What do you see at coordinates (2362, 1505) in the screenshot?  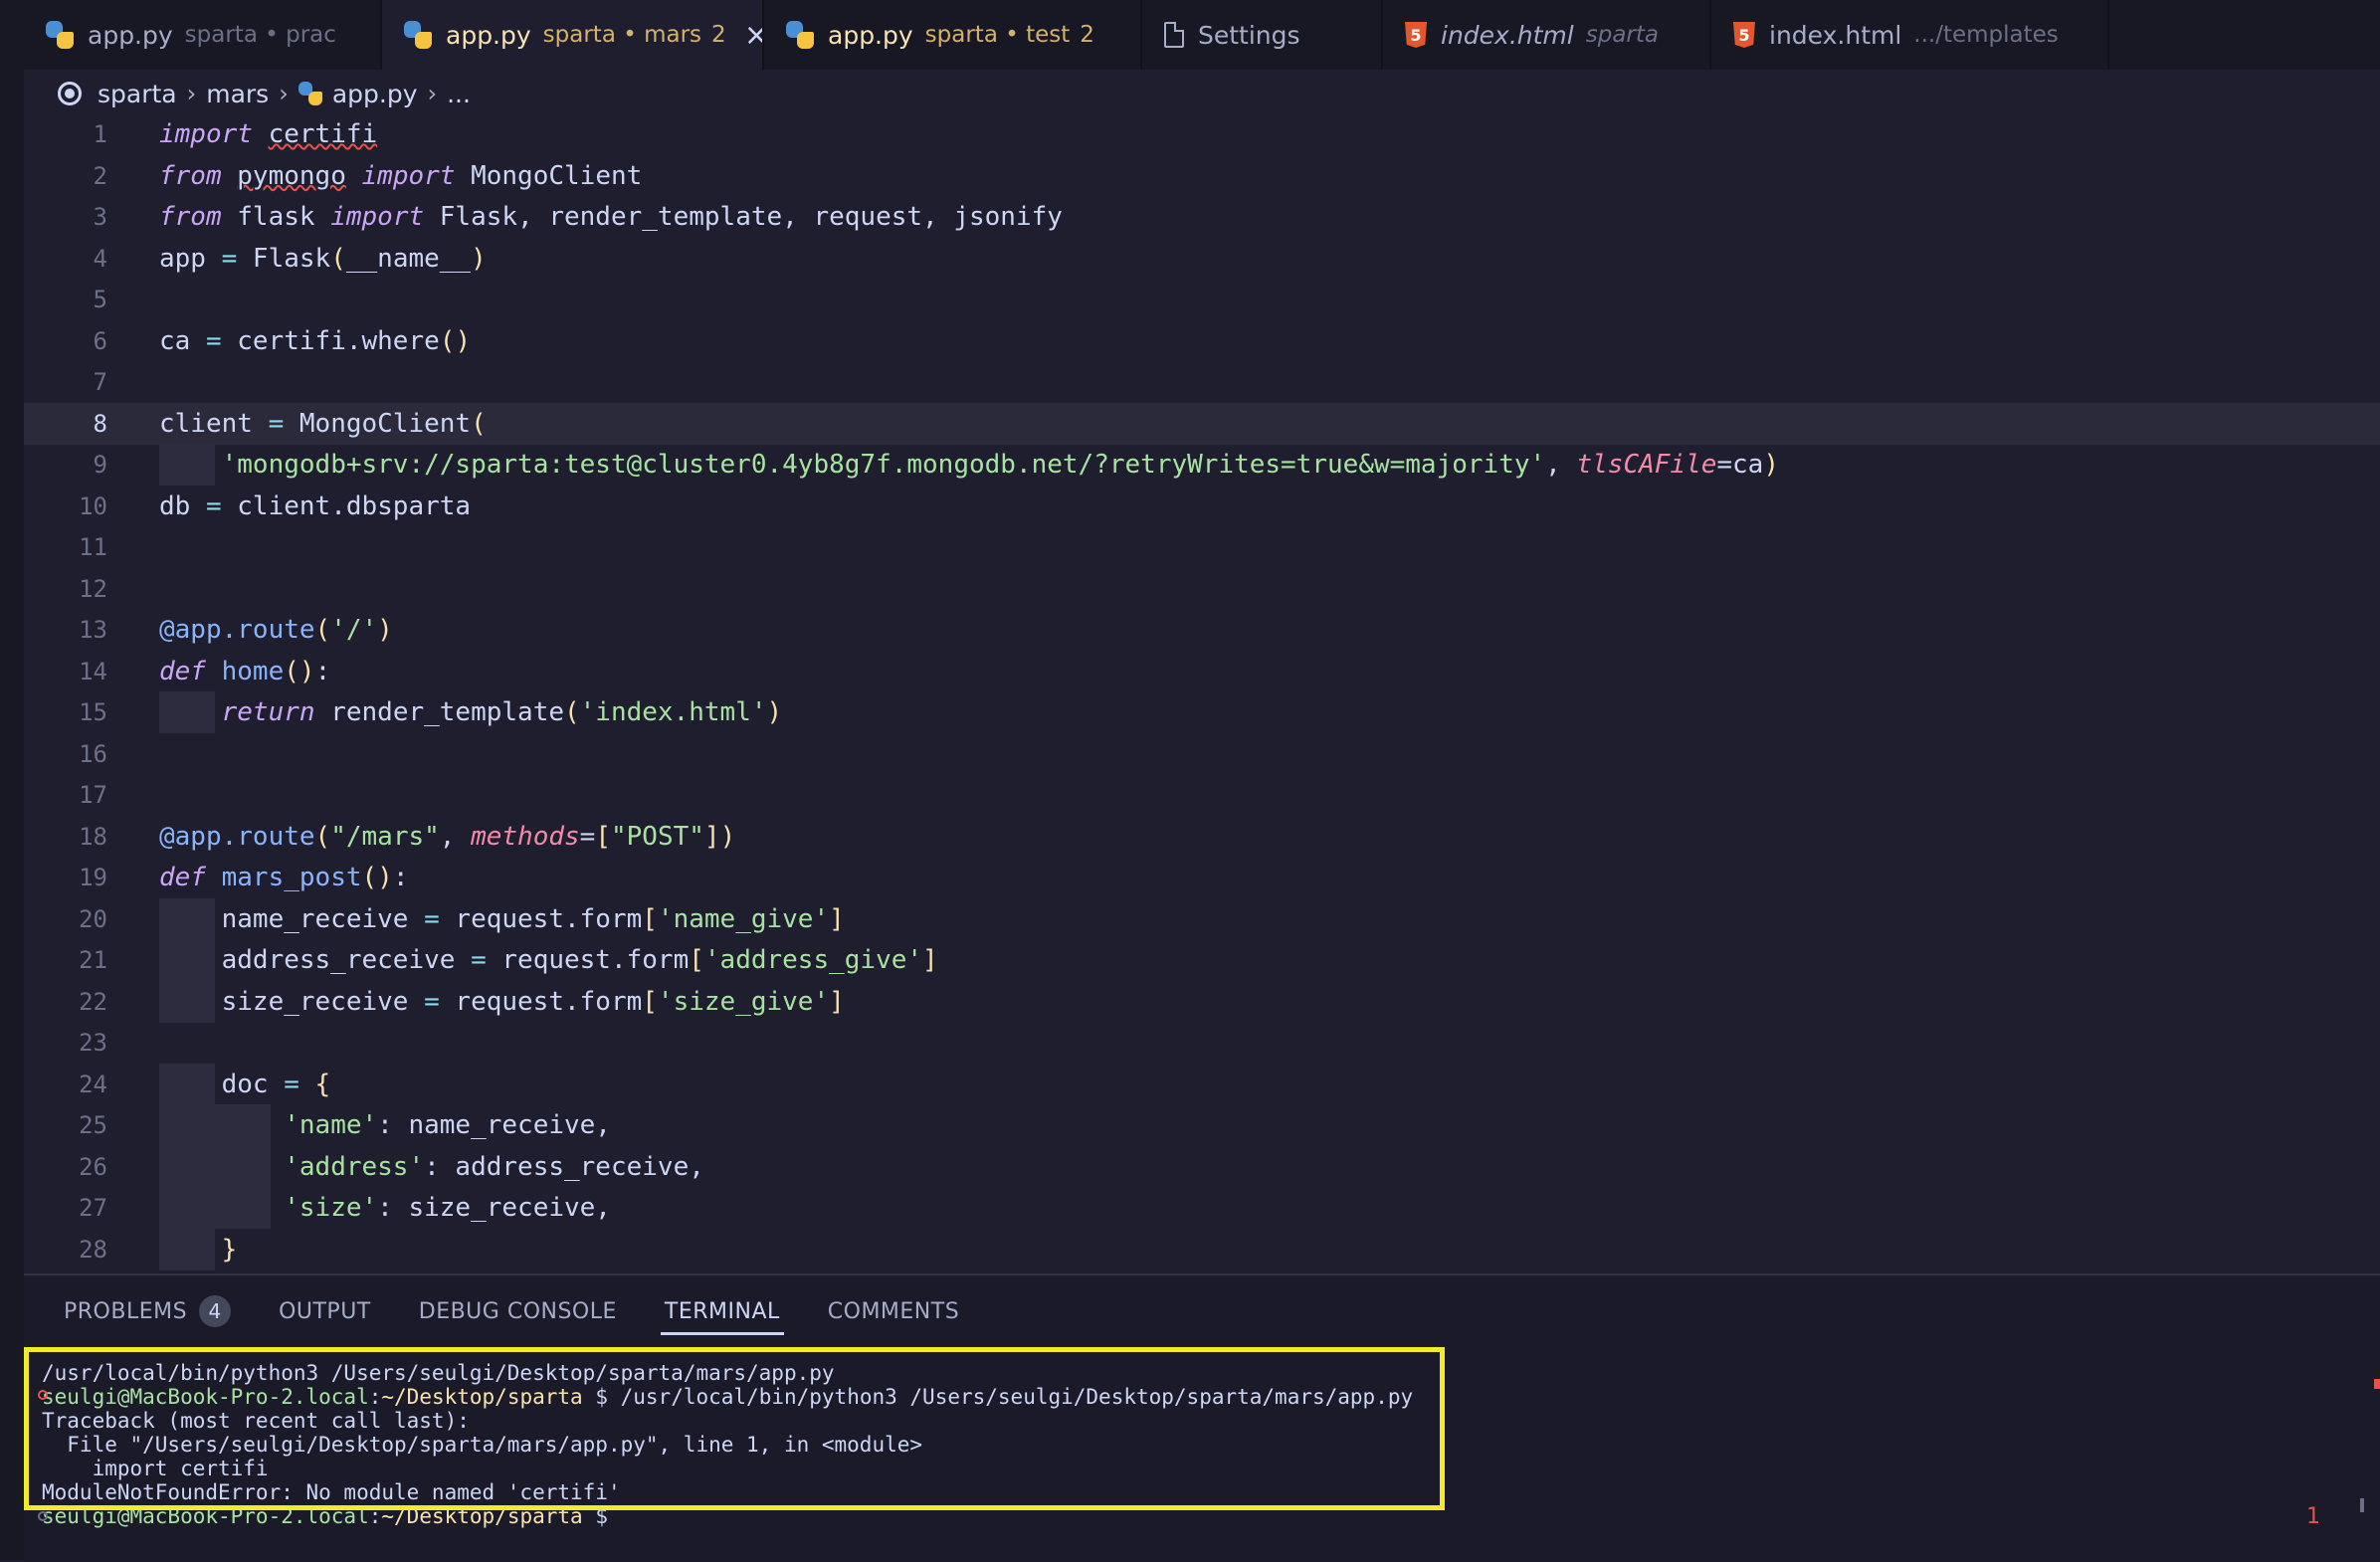 I see `resize-handle` at bounding box center [2362, 1505].